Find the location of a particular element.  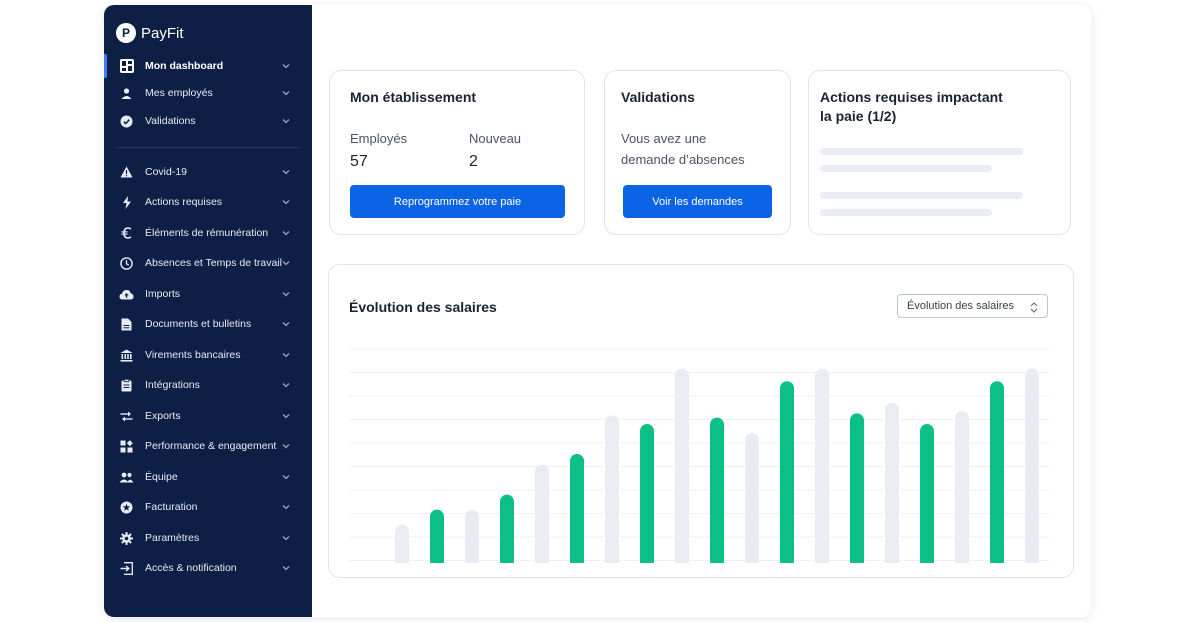

actions-title-line1: Actions requises impactant is located at coordinates (911, 97).